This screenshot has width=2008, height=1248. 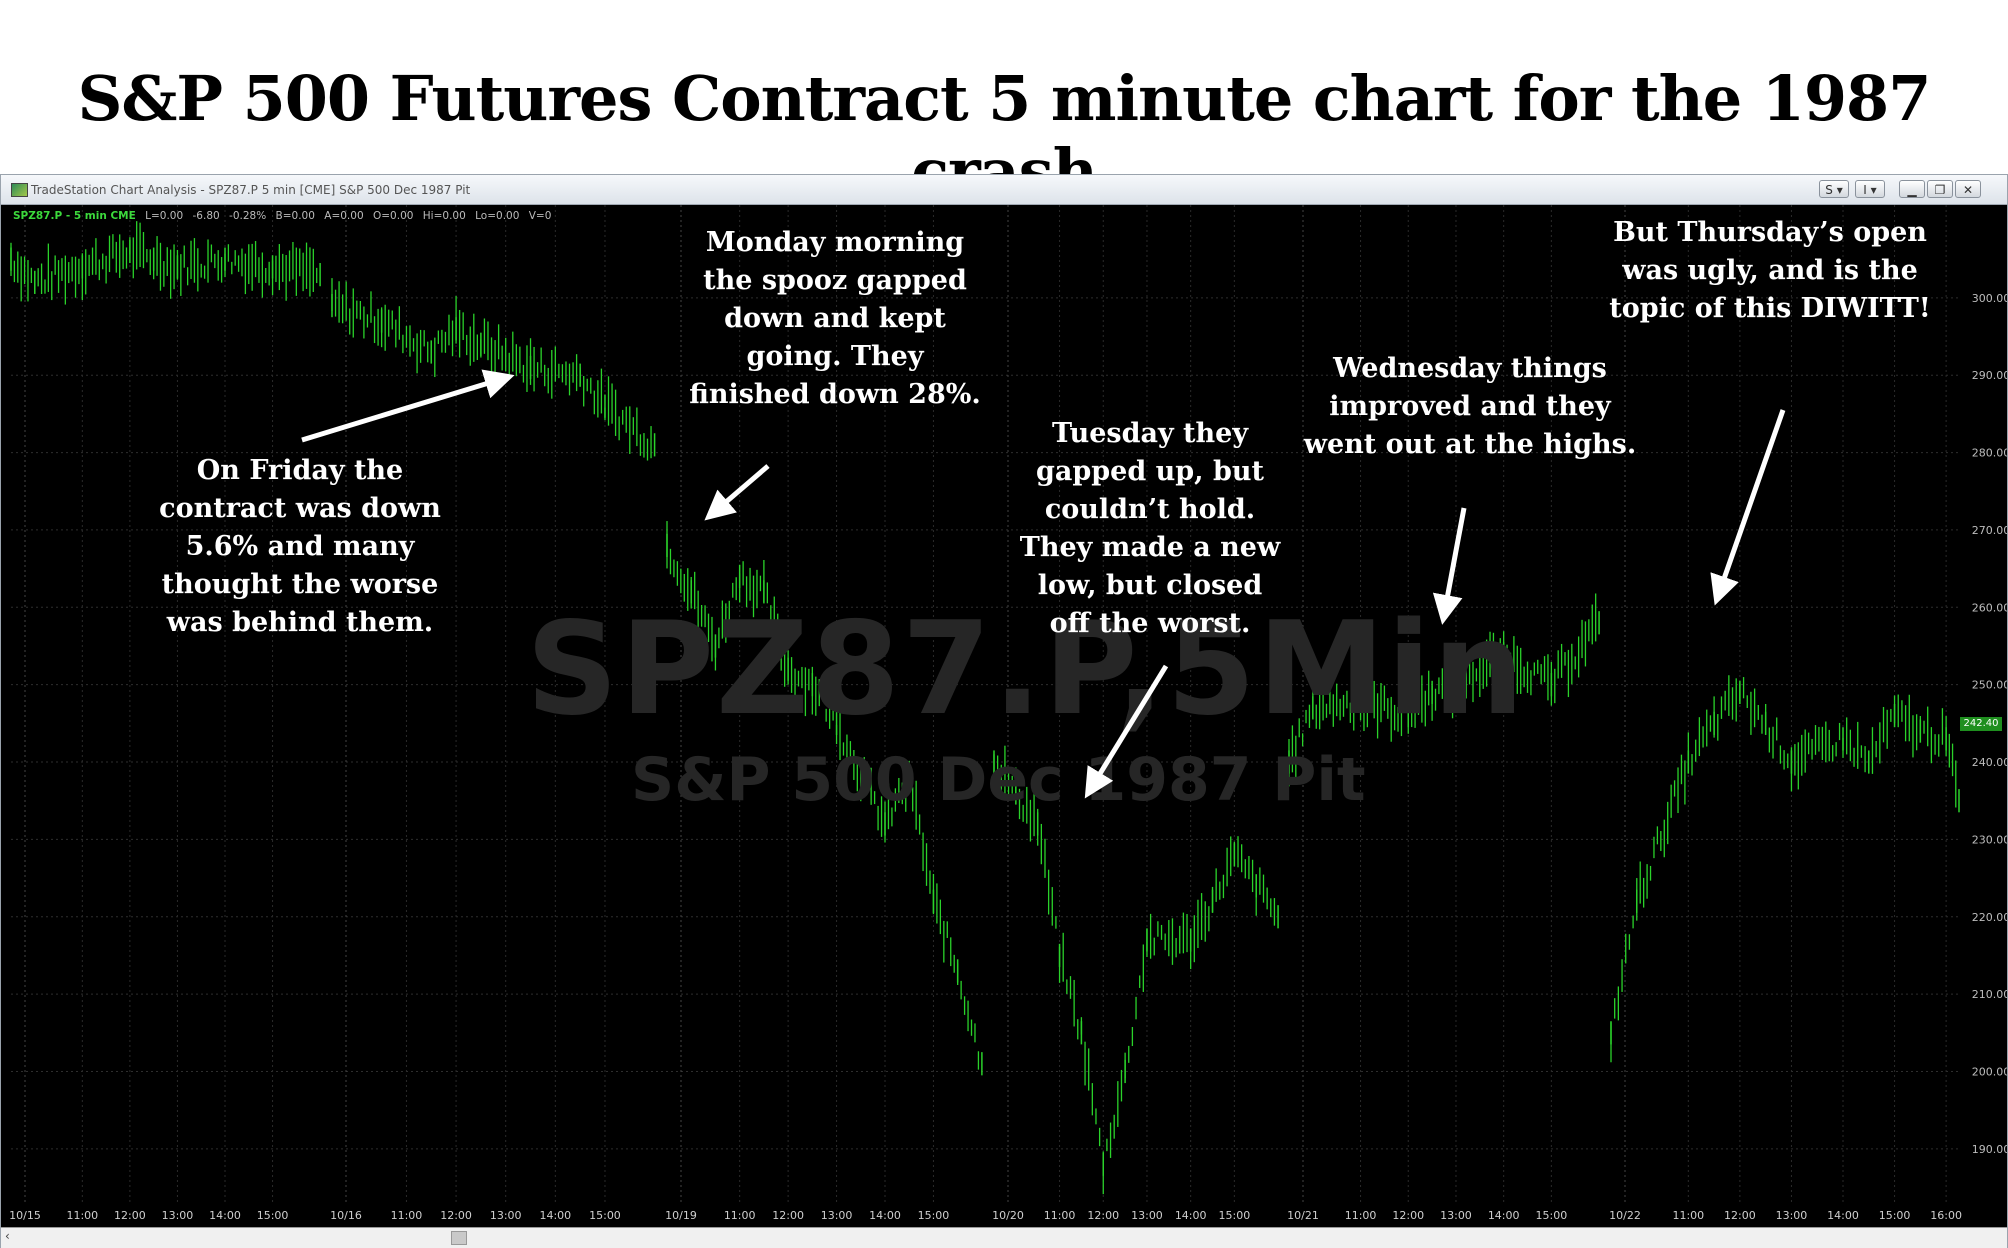 I want to click on annotation-line: couldn’t hold., so click(x=1150, y=509).